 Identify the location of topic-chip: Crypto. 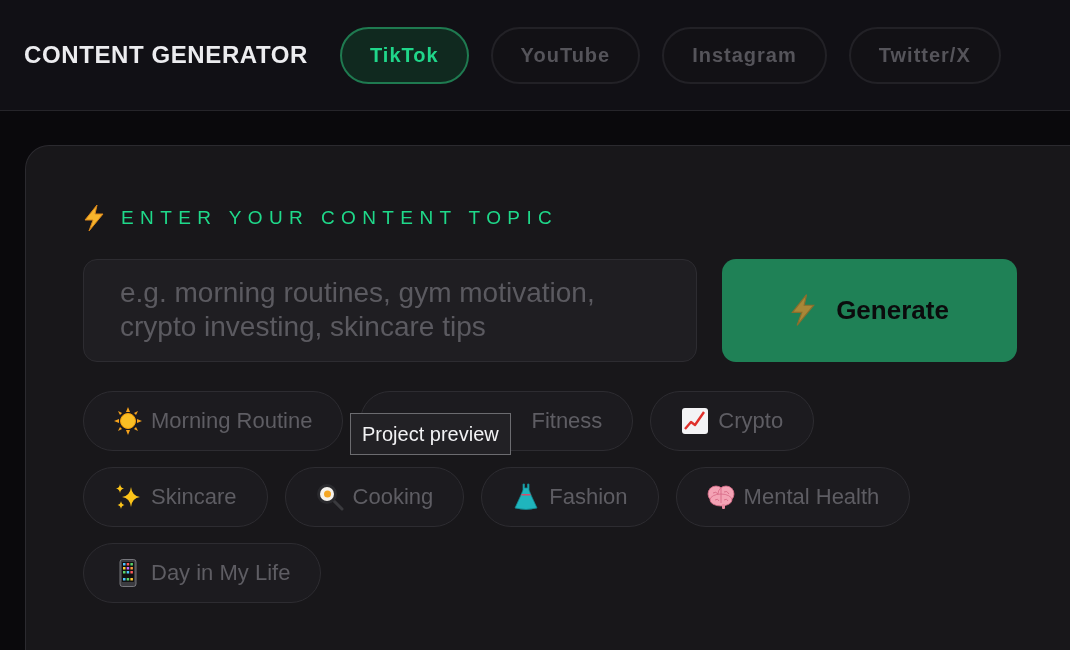
(732, 420).